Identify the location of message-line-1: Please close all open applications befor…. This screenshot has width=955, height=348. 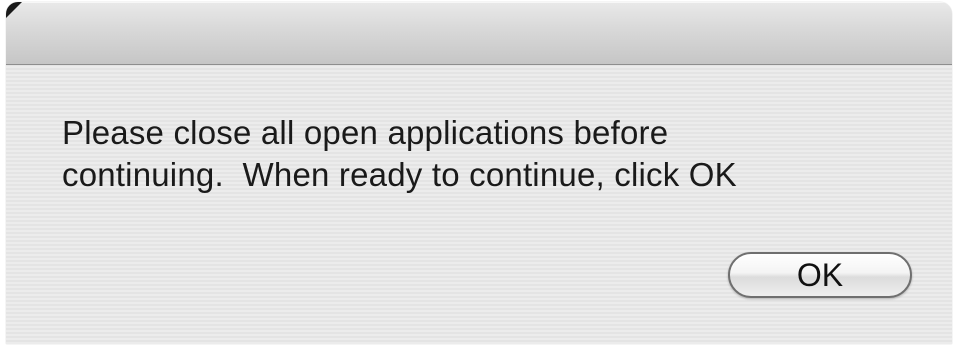
(365, 132).